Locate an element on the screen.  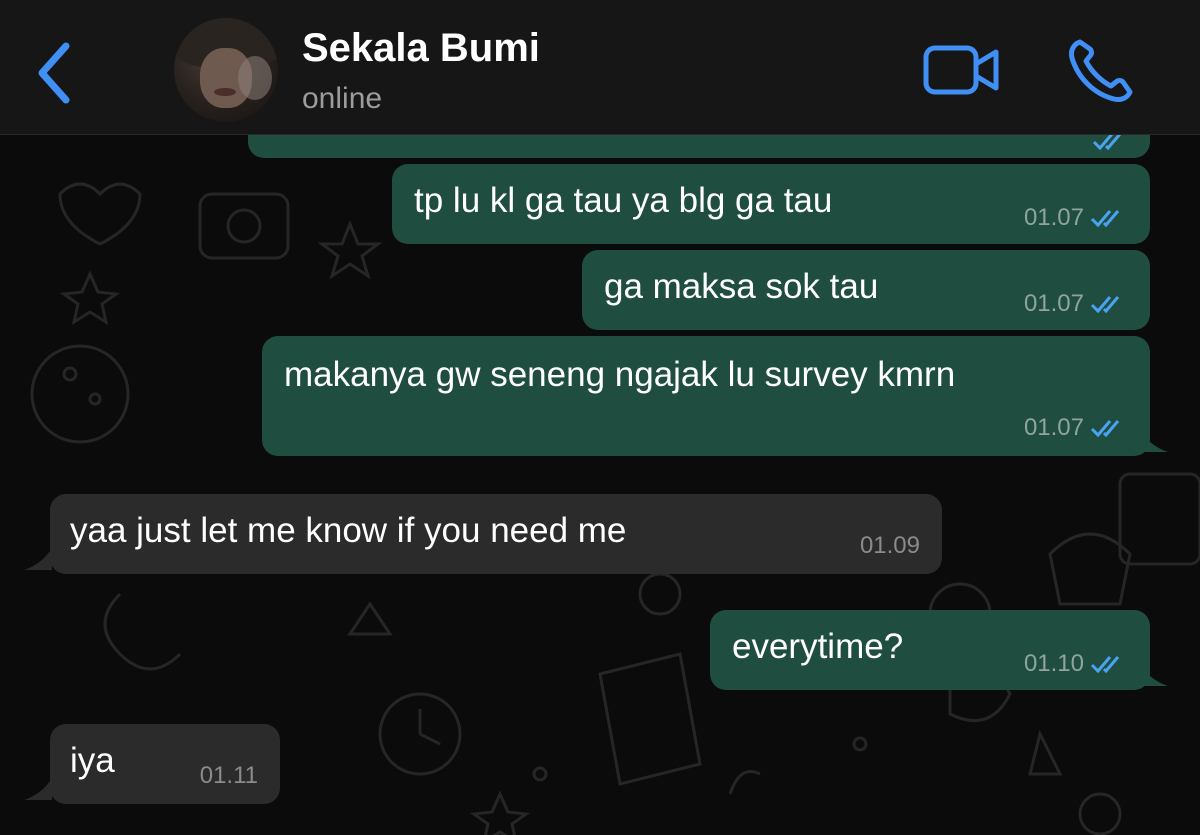
message-time: 01.10 is located at coordinates (1053, 663).